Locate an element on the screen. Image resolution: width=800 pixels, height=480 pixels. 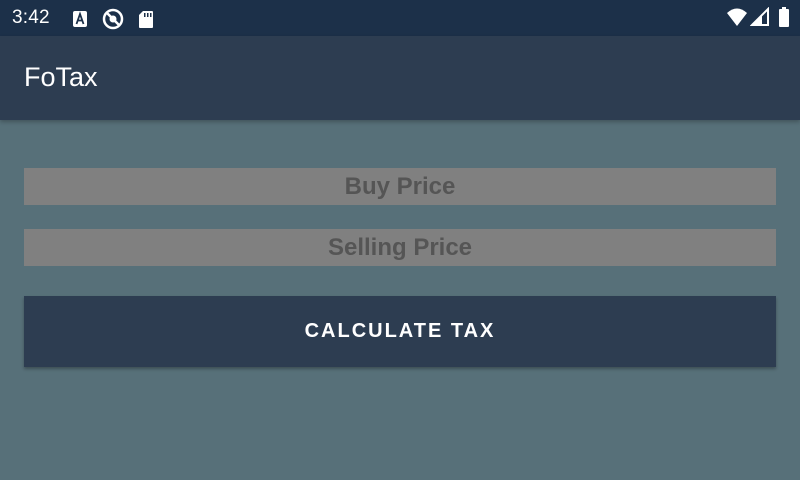
battery-icon is located at coordinates (784, 19).